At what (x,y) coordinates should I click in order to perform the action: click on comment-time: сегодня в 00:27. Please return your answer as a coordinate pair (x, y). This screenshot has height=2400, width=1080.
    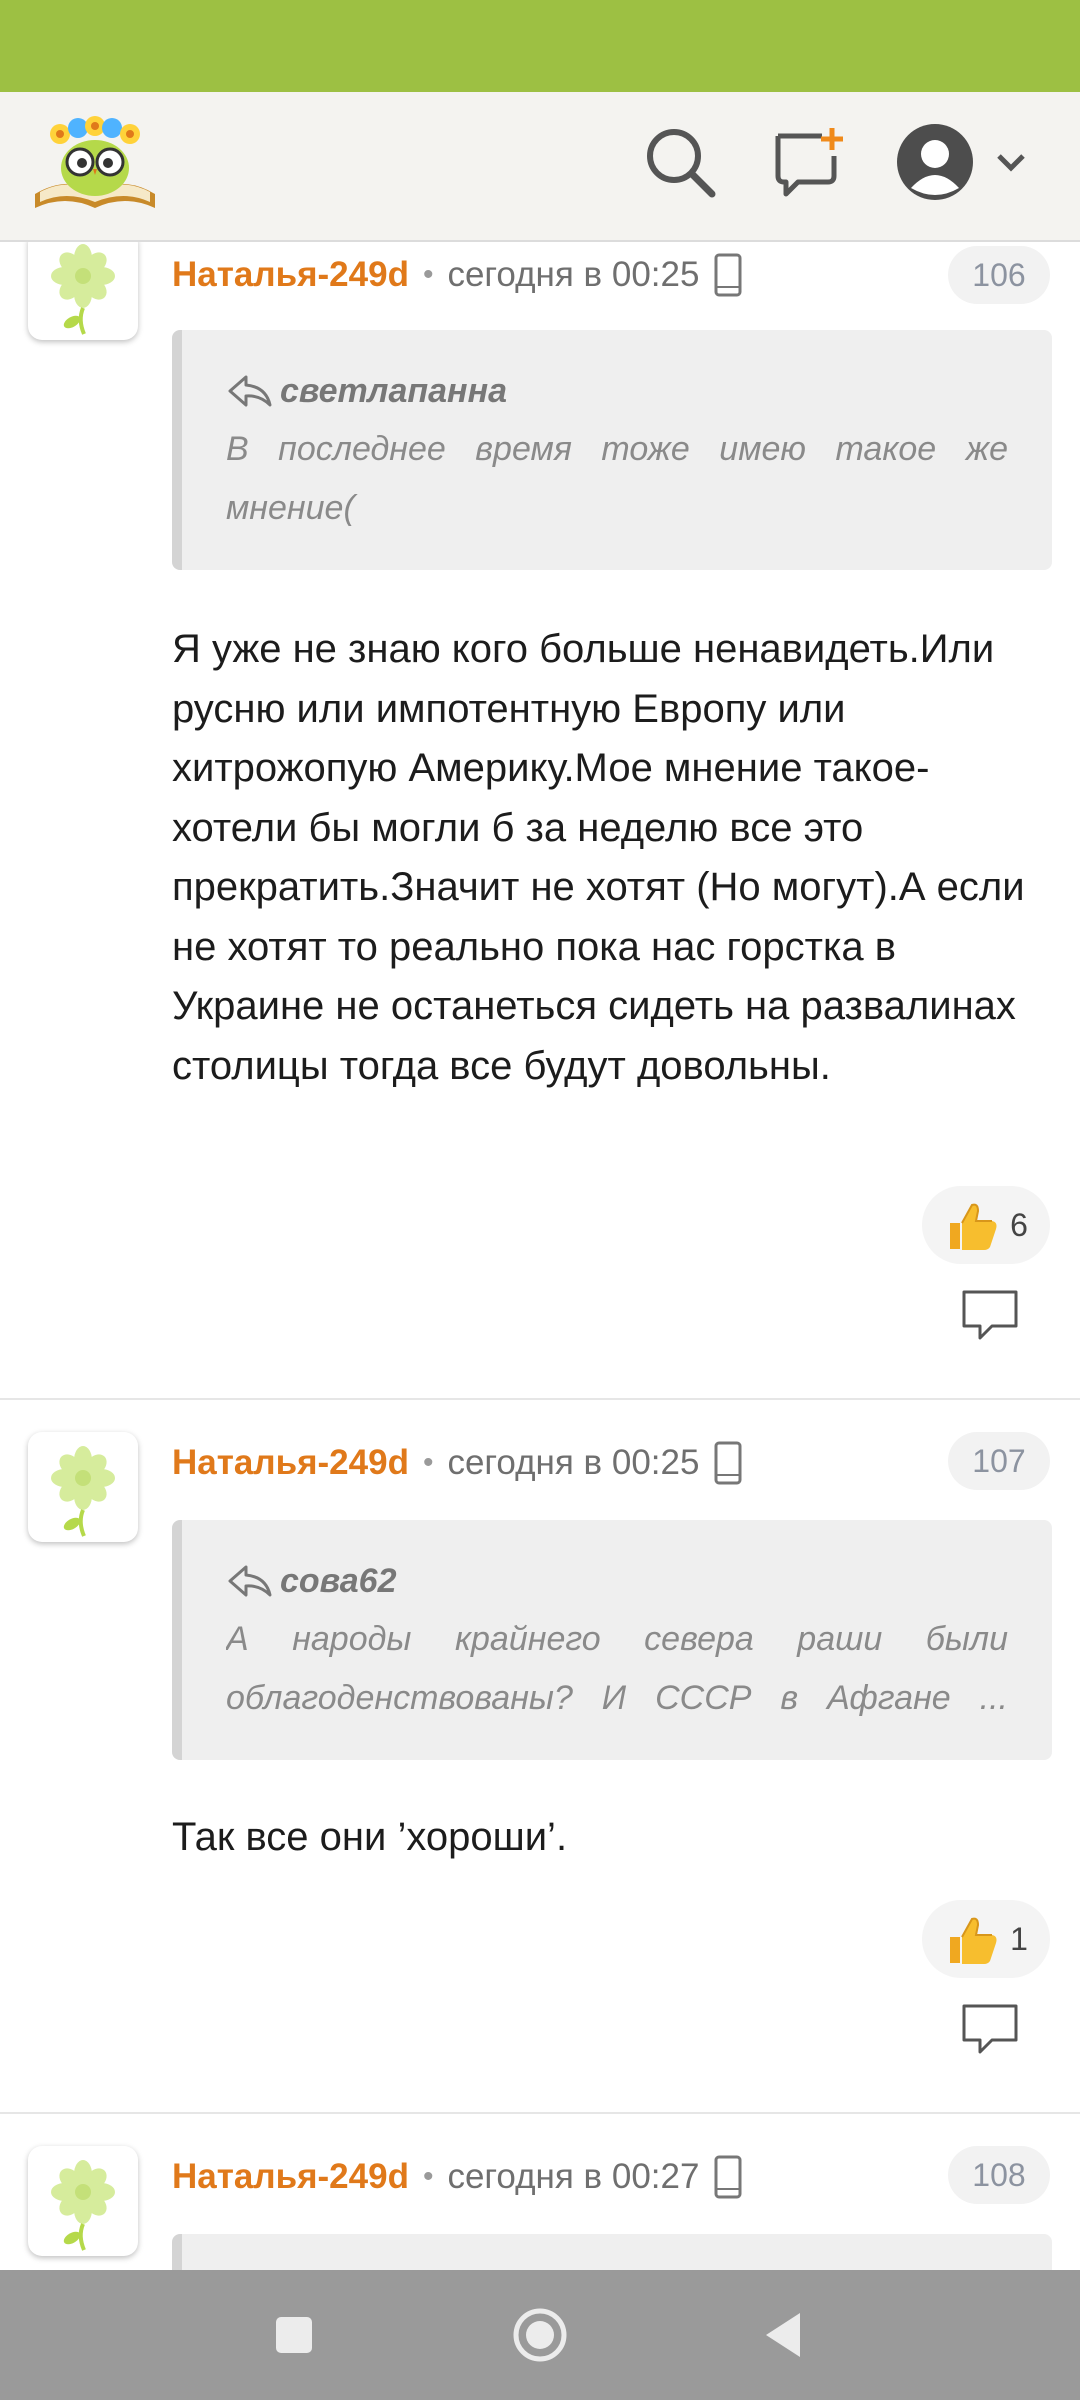
    Looking at the image, I should click on (573, 2176).